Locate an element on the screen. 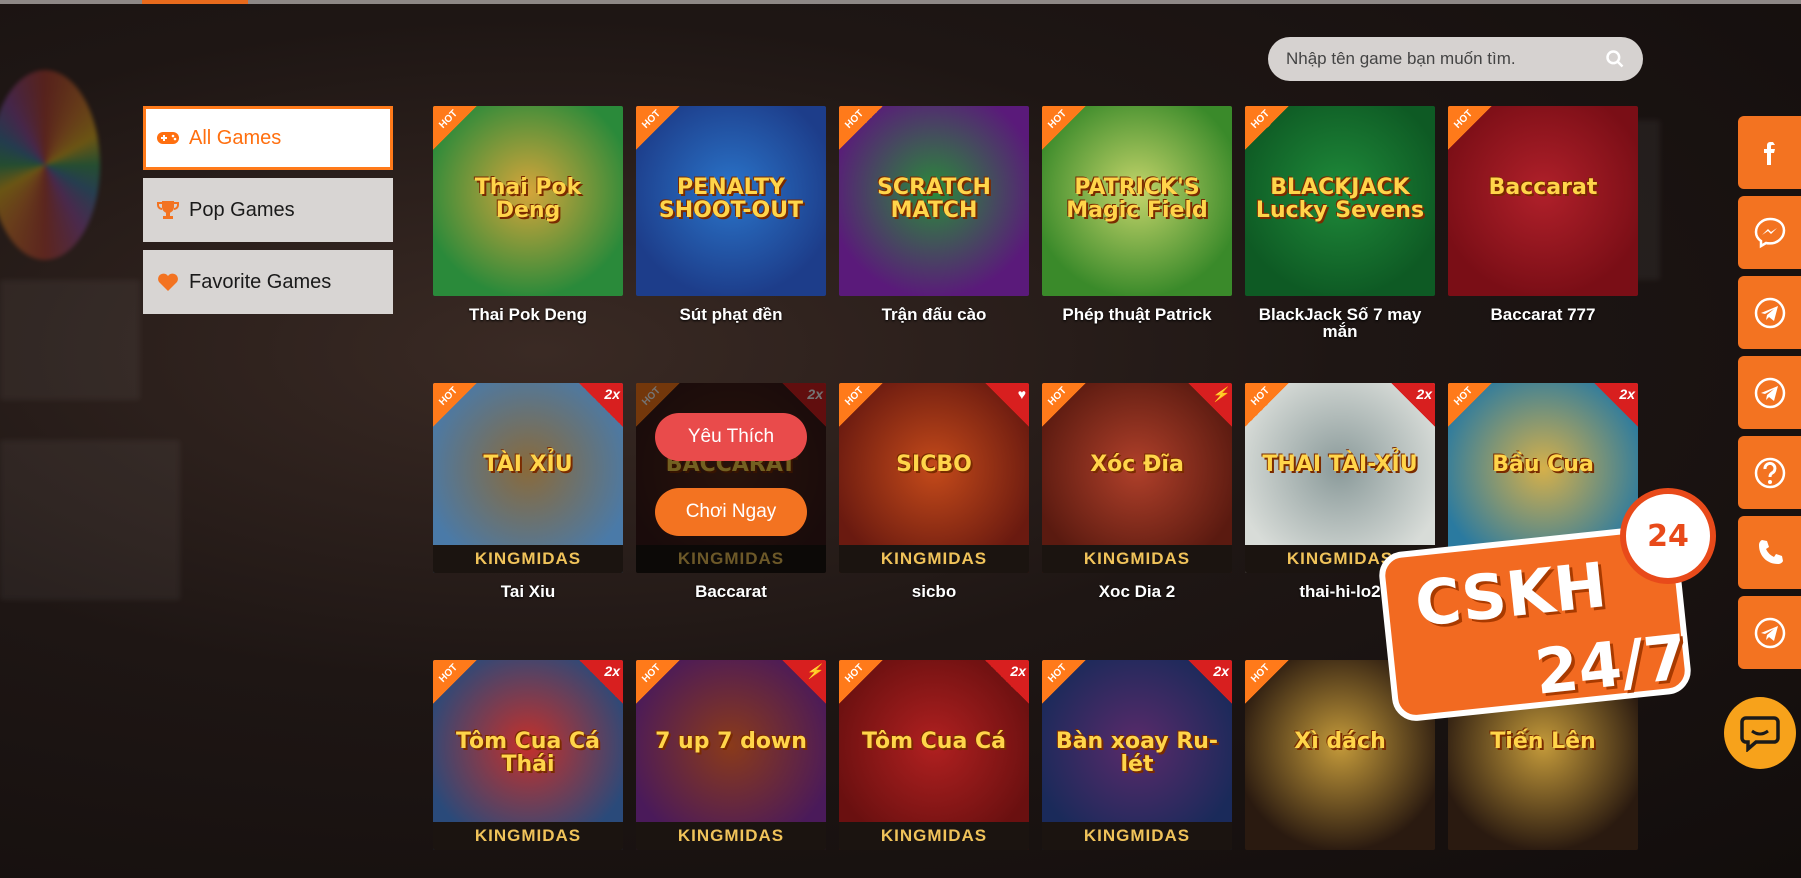  game-name: Trận đấu cào is located at coordinates (934, 314).